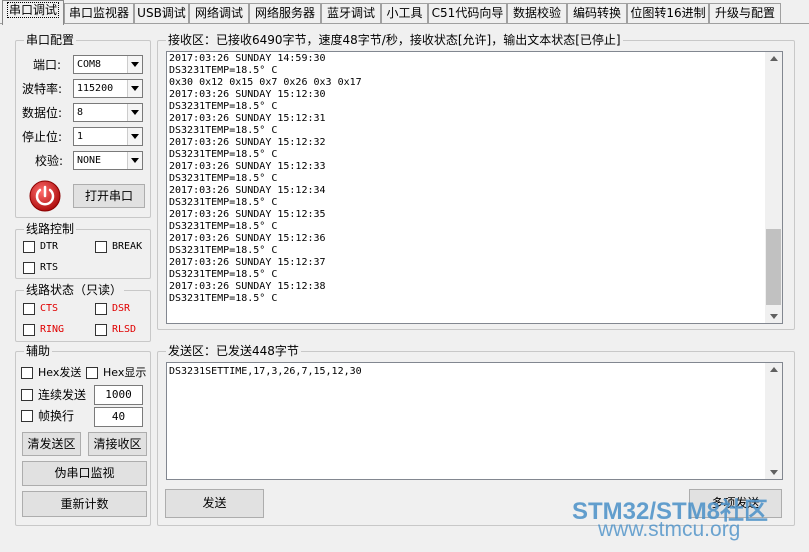  I want to click on break-checkbox, so click(101, 247).